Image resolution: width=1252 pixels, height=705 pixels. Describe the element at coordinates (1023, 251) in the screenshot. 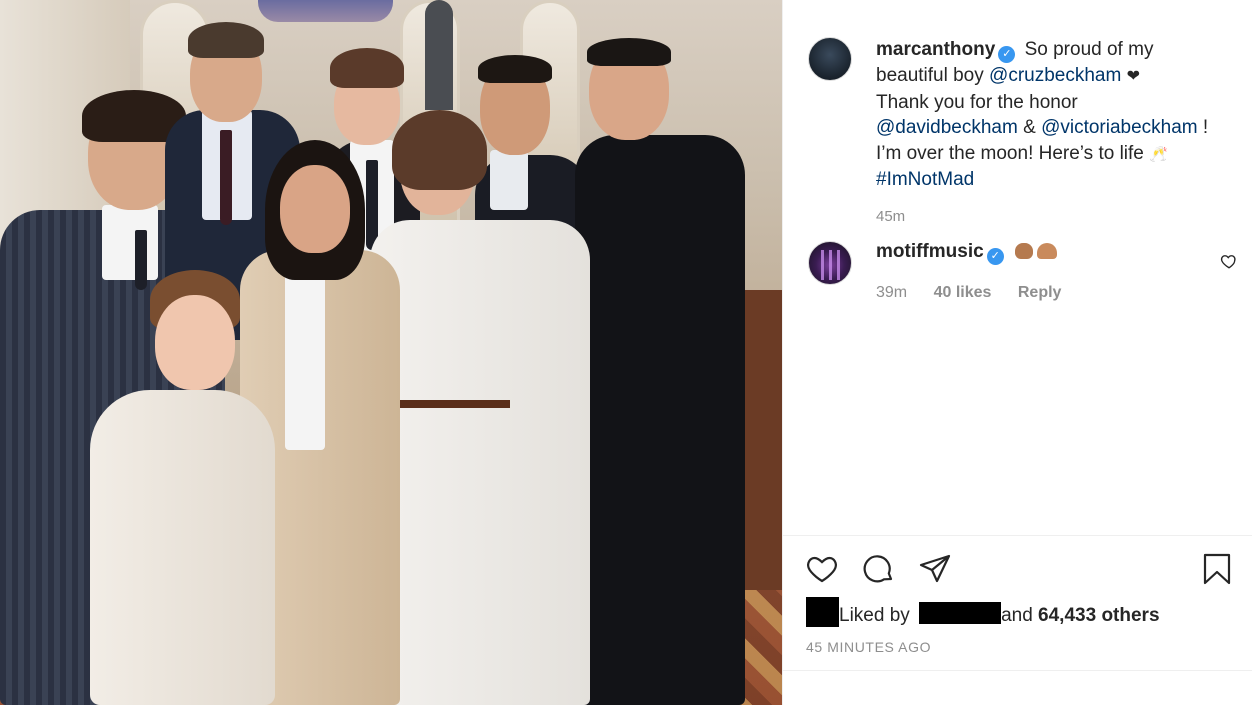

I see `flexed-biceps-emoji-icon` at that location.